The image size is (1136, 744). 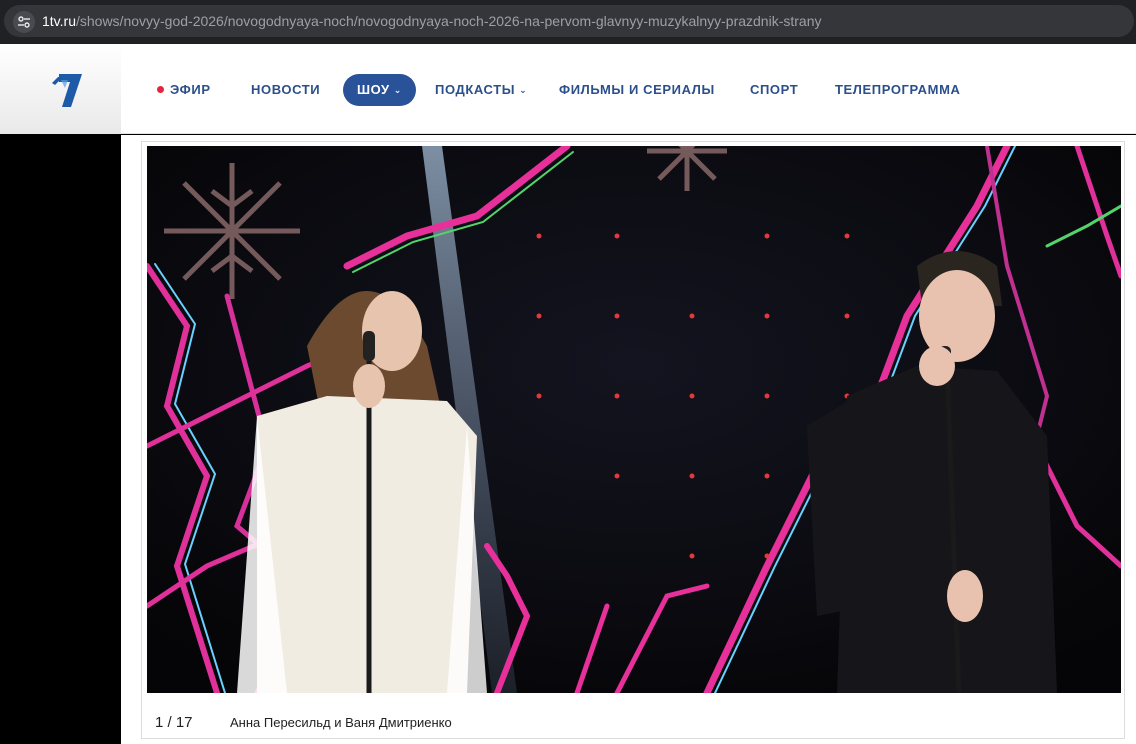 What do you see at coordinates (190, 89) in the screenshot?
I see `nav-label: ЭФИР` at bounding box center [190, 89].